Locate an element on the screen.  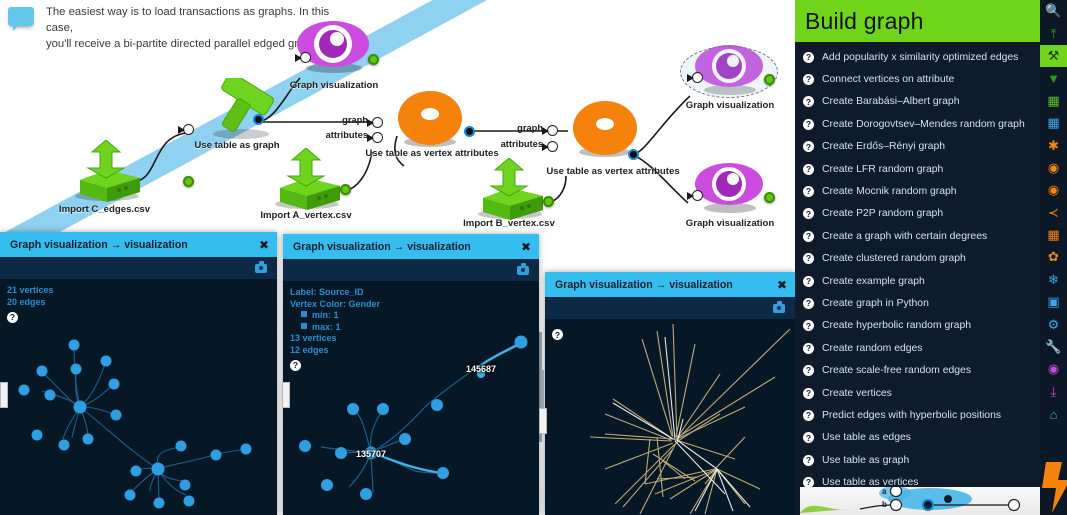
sidebar-item-create-graph-in-python: ? Create graph in Python is located at coordinates (917, 303).